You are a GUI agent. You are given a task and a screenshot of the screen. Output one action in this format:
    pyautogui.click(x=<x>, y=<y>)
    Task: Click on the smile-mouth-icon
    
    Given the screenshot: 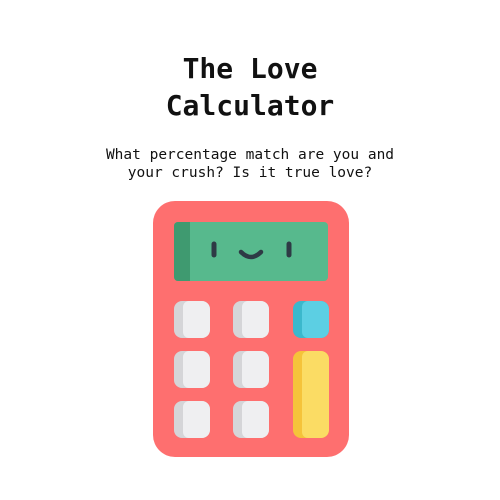 What is the action you would take?
    pyautogui.click(x=251, y=254)
    